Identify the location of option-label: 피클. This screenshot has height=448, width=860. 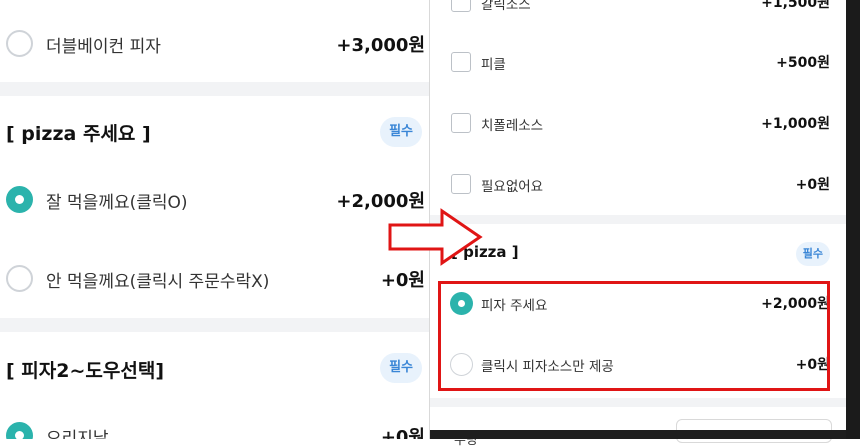
(493, 65).